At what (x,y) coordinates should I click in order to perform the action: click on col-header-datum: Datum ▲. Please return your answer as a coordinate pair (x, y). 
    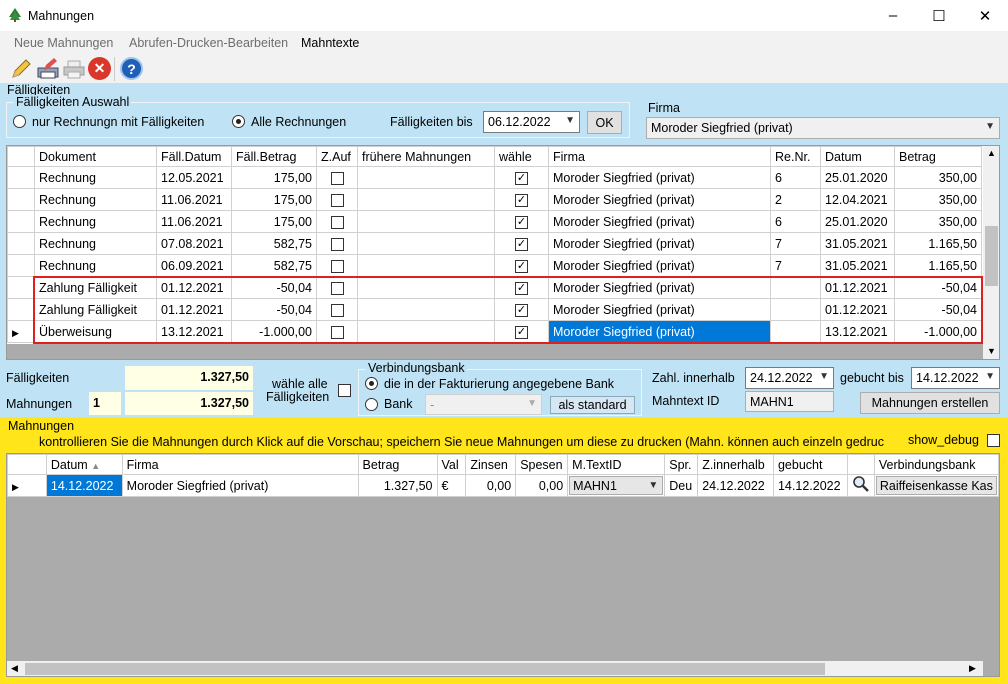
    Looking at the image, I should click on (84, 464).